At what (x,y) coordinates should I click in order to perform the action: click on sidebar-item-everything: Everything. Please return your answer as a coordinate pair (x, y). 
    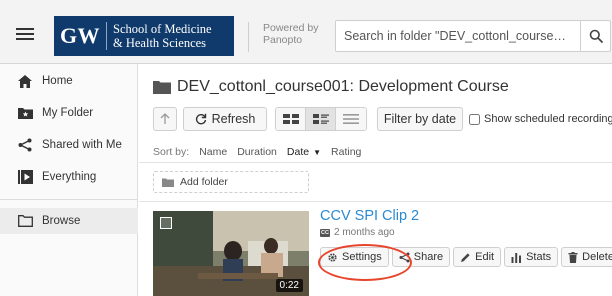
    Looking at the image, I should click on (69, 177).